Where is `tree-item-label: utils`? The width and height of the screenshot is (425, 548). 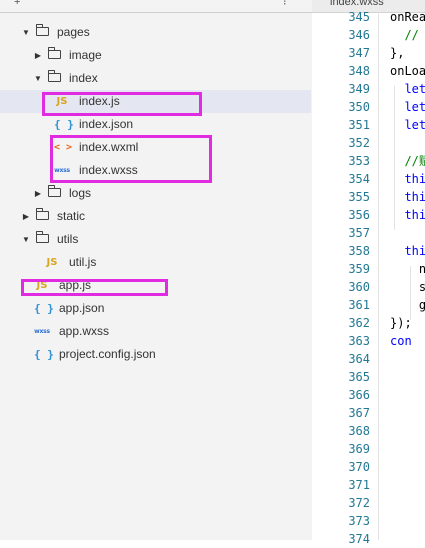 tree-item-label: utils is located at coordinates (68, 239).